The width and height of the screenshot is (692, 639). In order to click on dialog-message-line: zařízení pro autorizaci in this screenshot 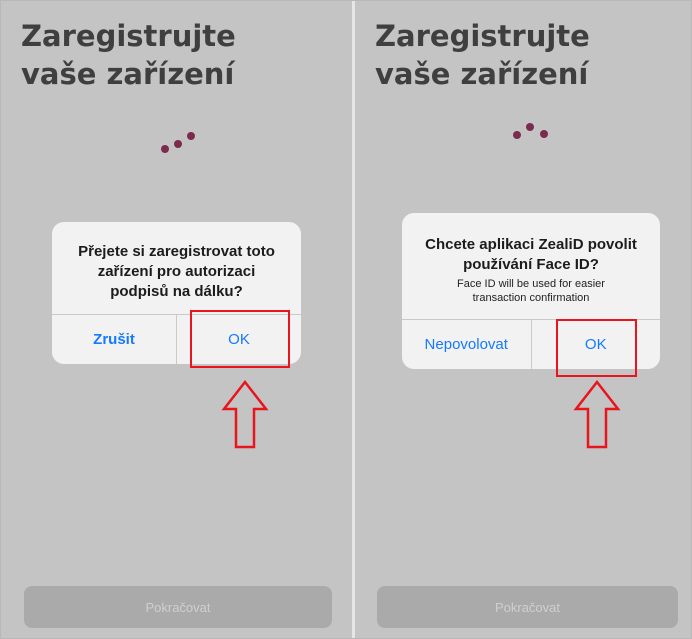, I will do `click(176, 271)`.